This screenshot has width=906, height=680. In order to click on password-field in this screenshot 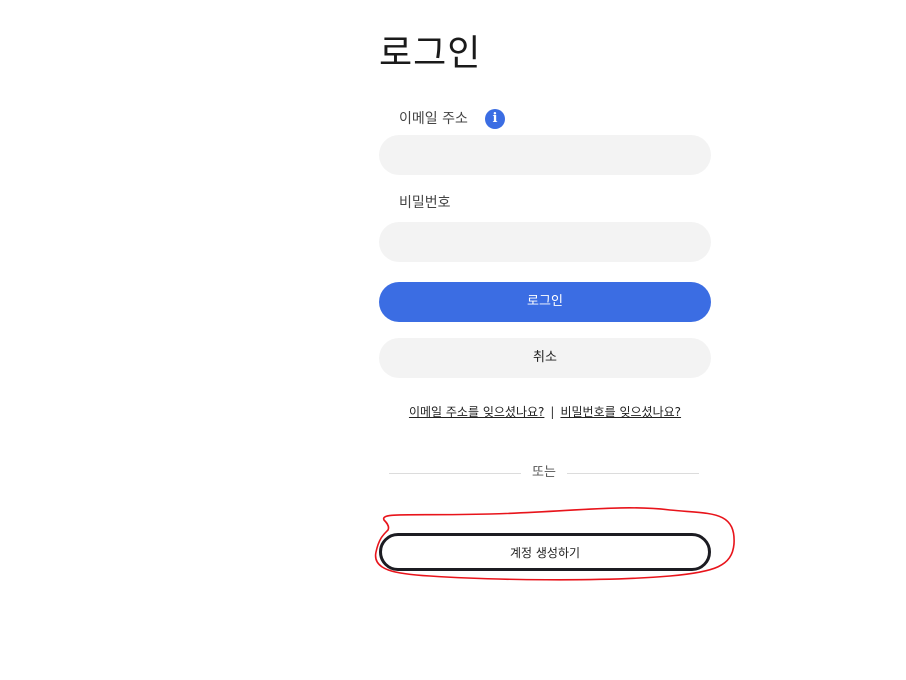, I will do `click(545, 242)`.